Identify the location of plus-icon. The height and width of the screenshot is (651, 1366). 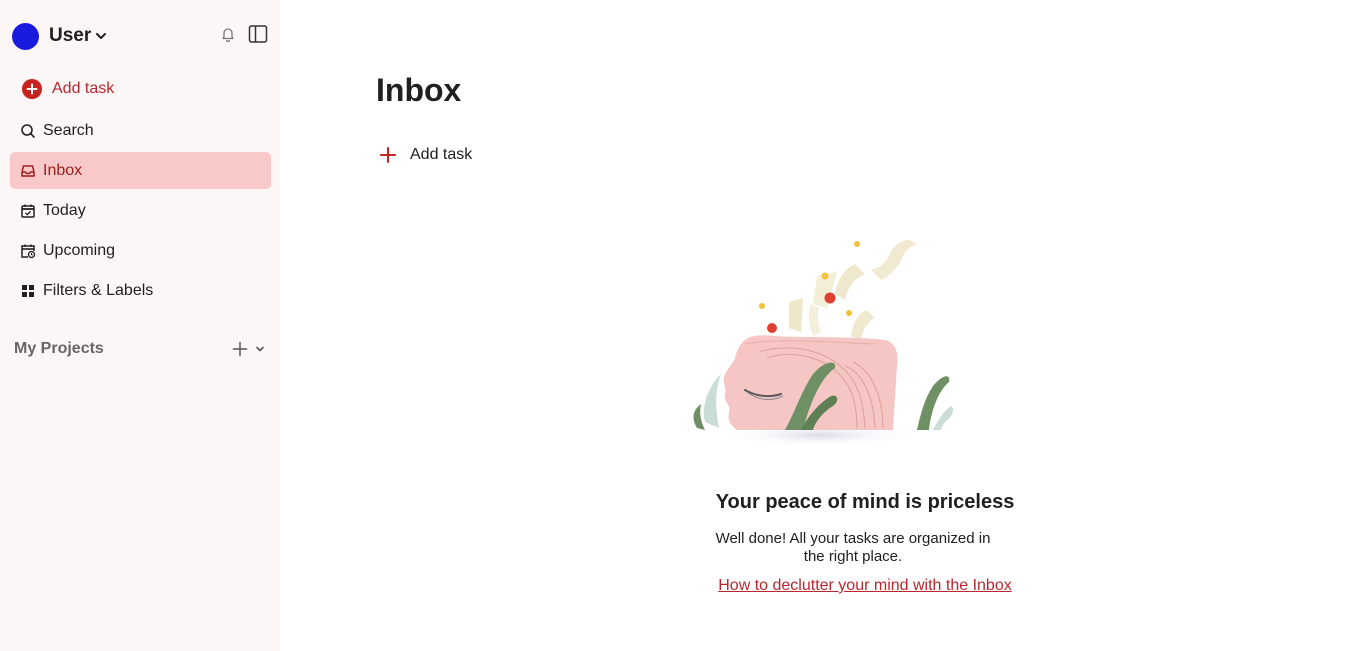
(388, 155).